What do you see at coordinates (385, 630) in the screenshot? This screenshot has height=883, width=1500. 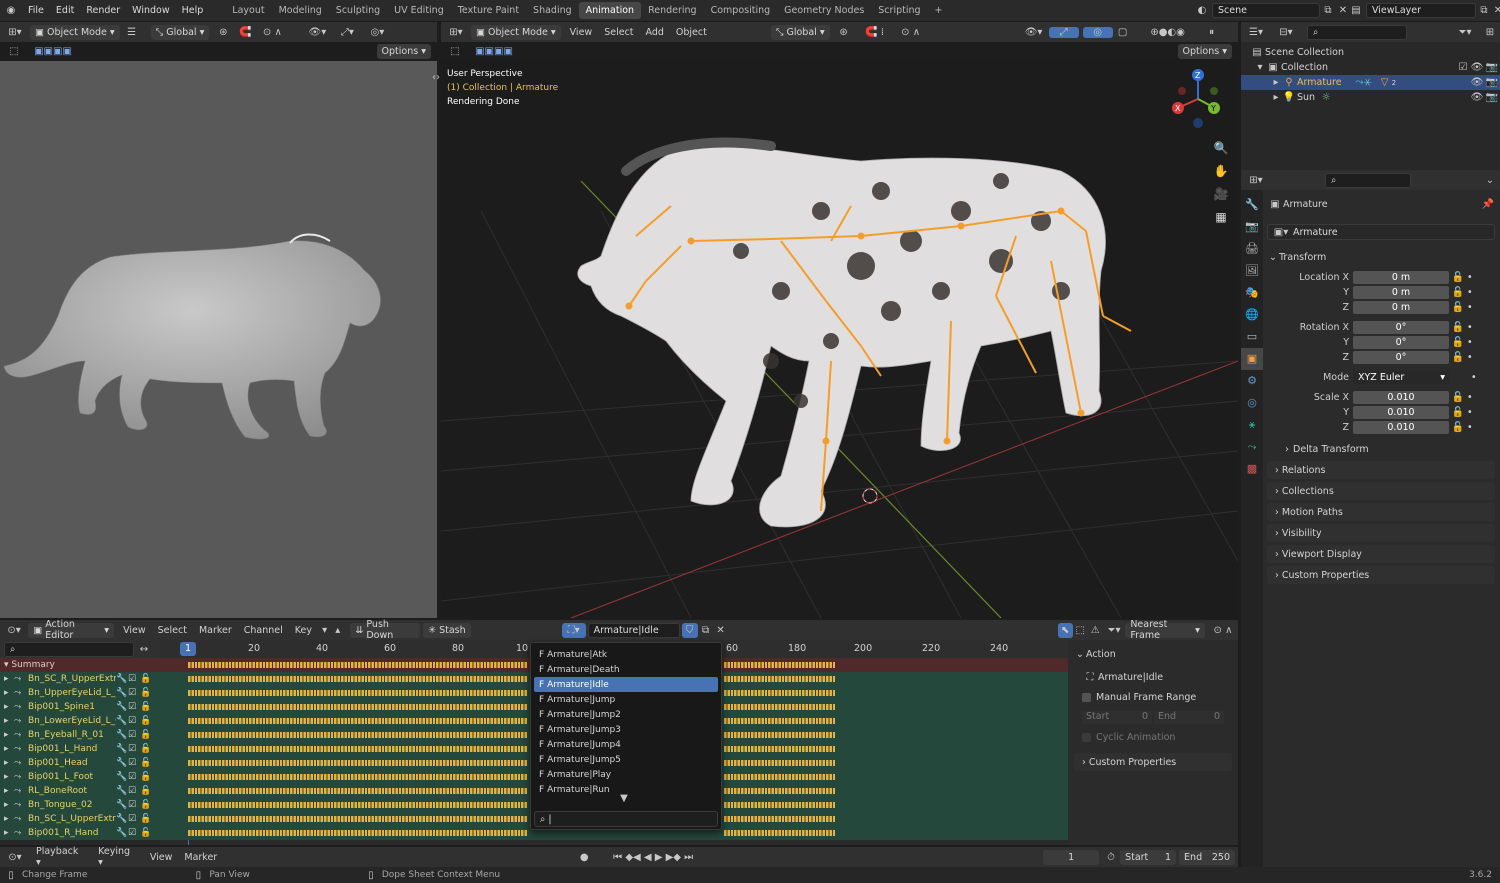 I see `push-down-button: ⇊ Push Down` at bounding box center [385, 630].